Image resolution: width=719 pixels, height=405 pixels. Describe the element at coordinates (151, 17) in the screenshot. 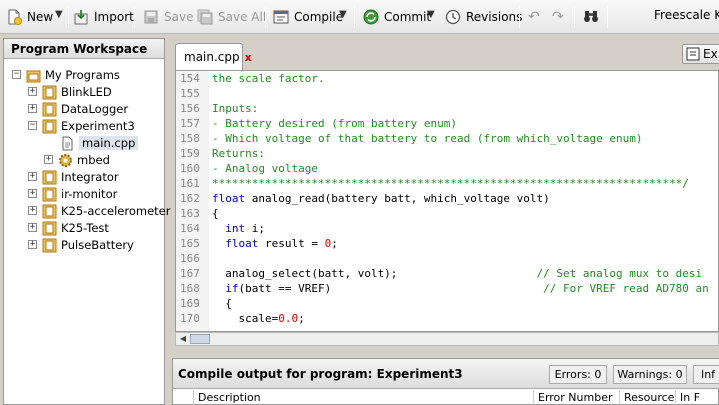

I see `save-disk-icon` at that location.